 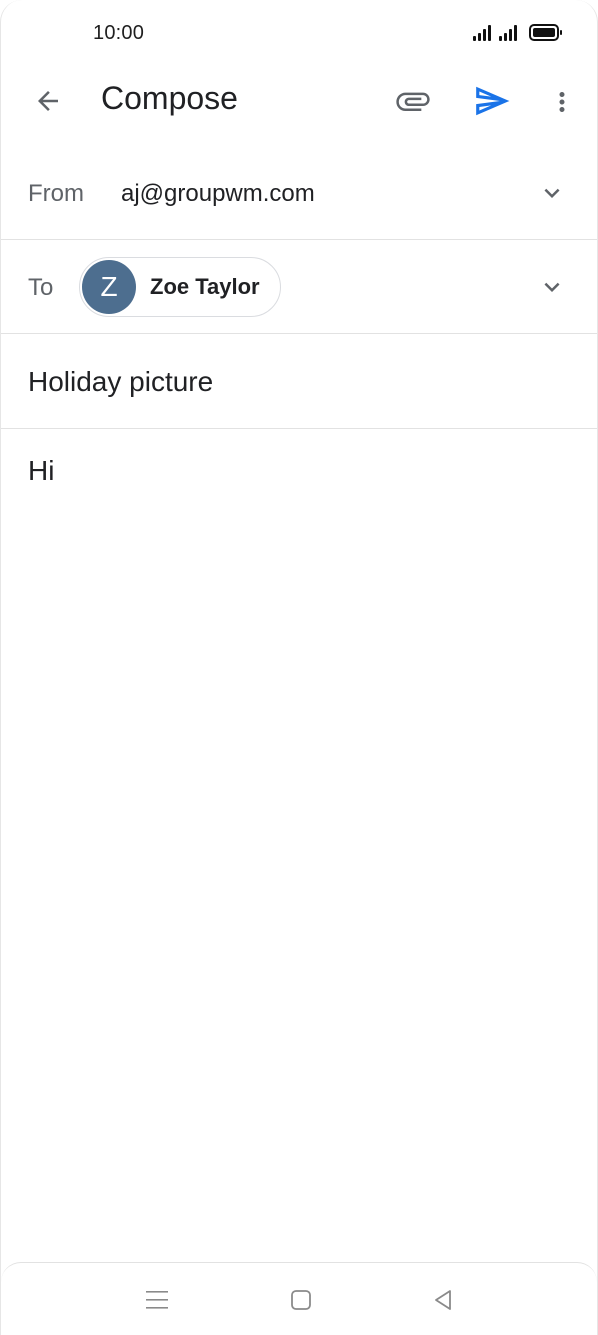 I want to click on from-dropdown-button, so click(x=552, y=193).